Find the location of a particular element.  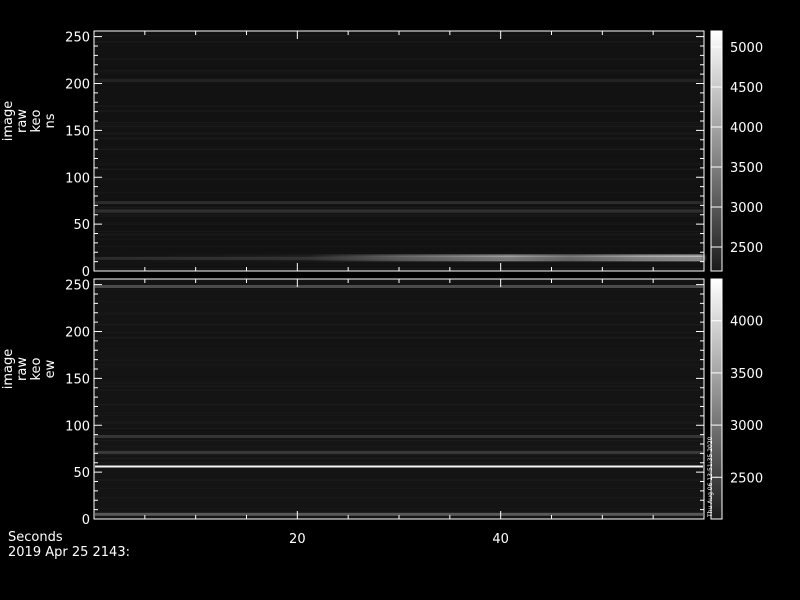

x-tick-label: 40 is located at coordinates (500, 539).